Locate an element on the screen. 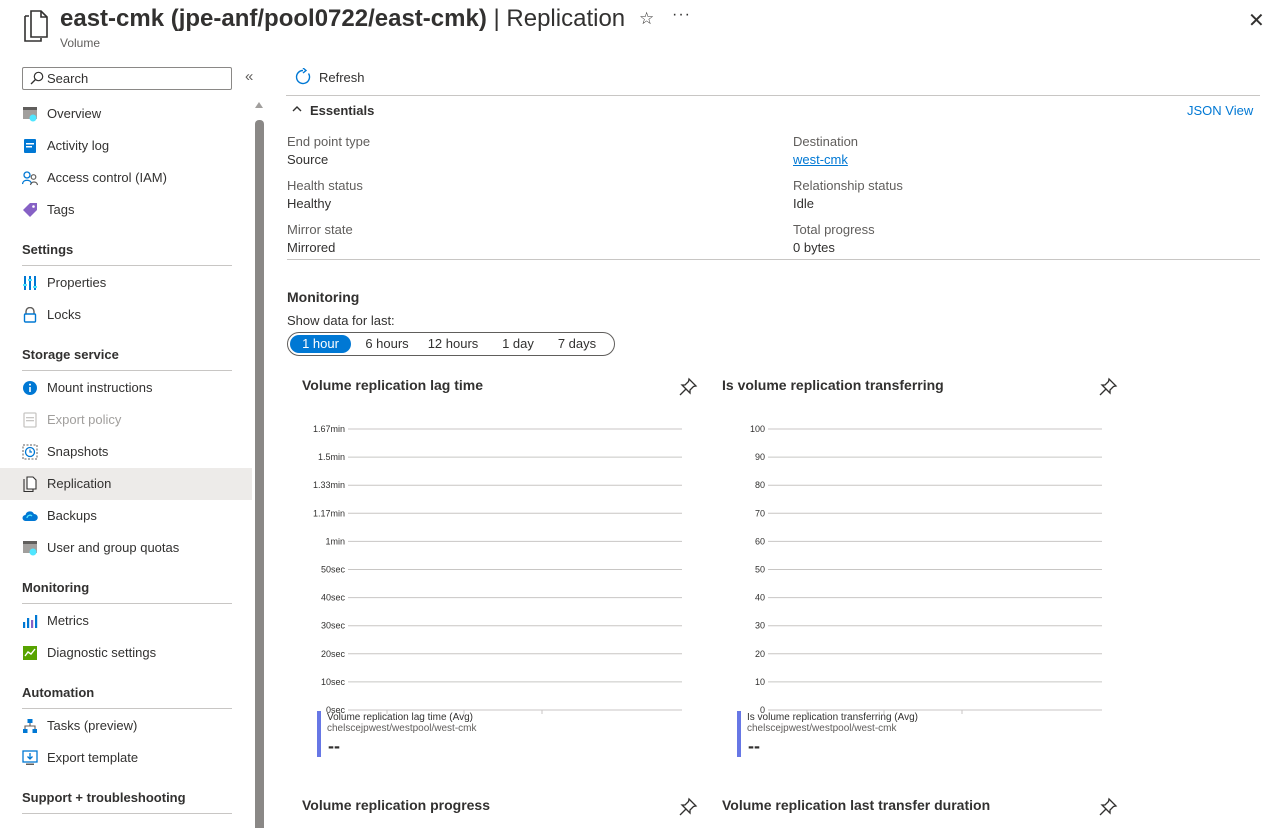 The height and width of the screenshot is (828, 1281). favorite-star-icon: ☆ is located at coordinates (646, 19).